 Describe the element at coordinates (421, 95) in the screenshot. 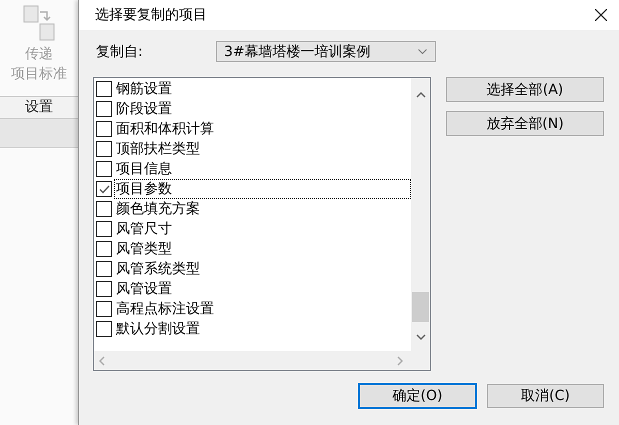

I see `scroll-up-icon` at that location.